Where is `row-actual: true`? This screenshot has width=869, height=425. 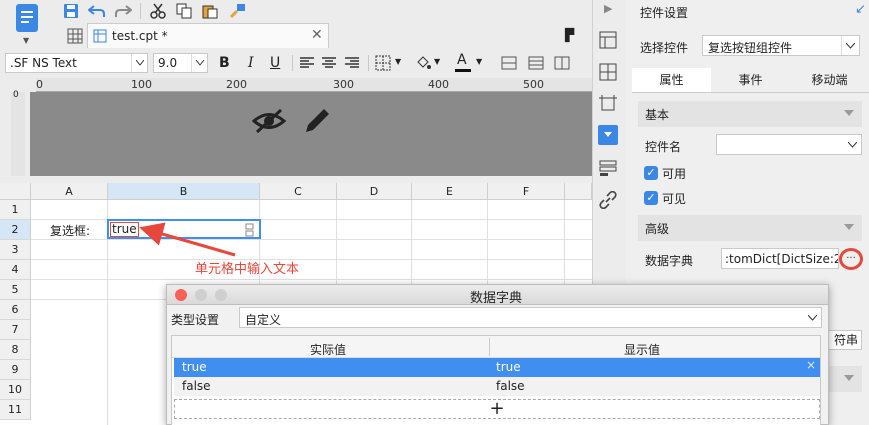 row-actual: true is located at coordinates (194, 367).